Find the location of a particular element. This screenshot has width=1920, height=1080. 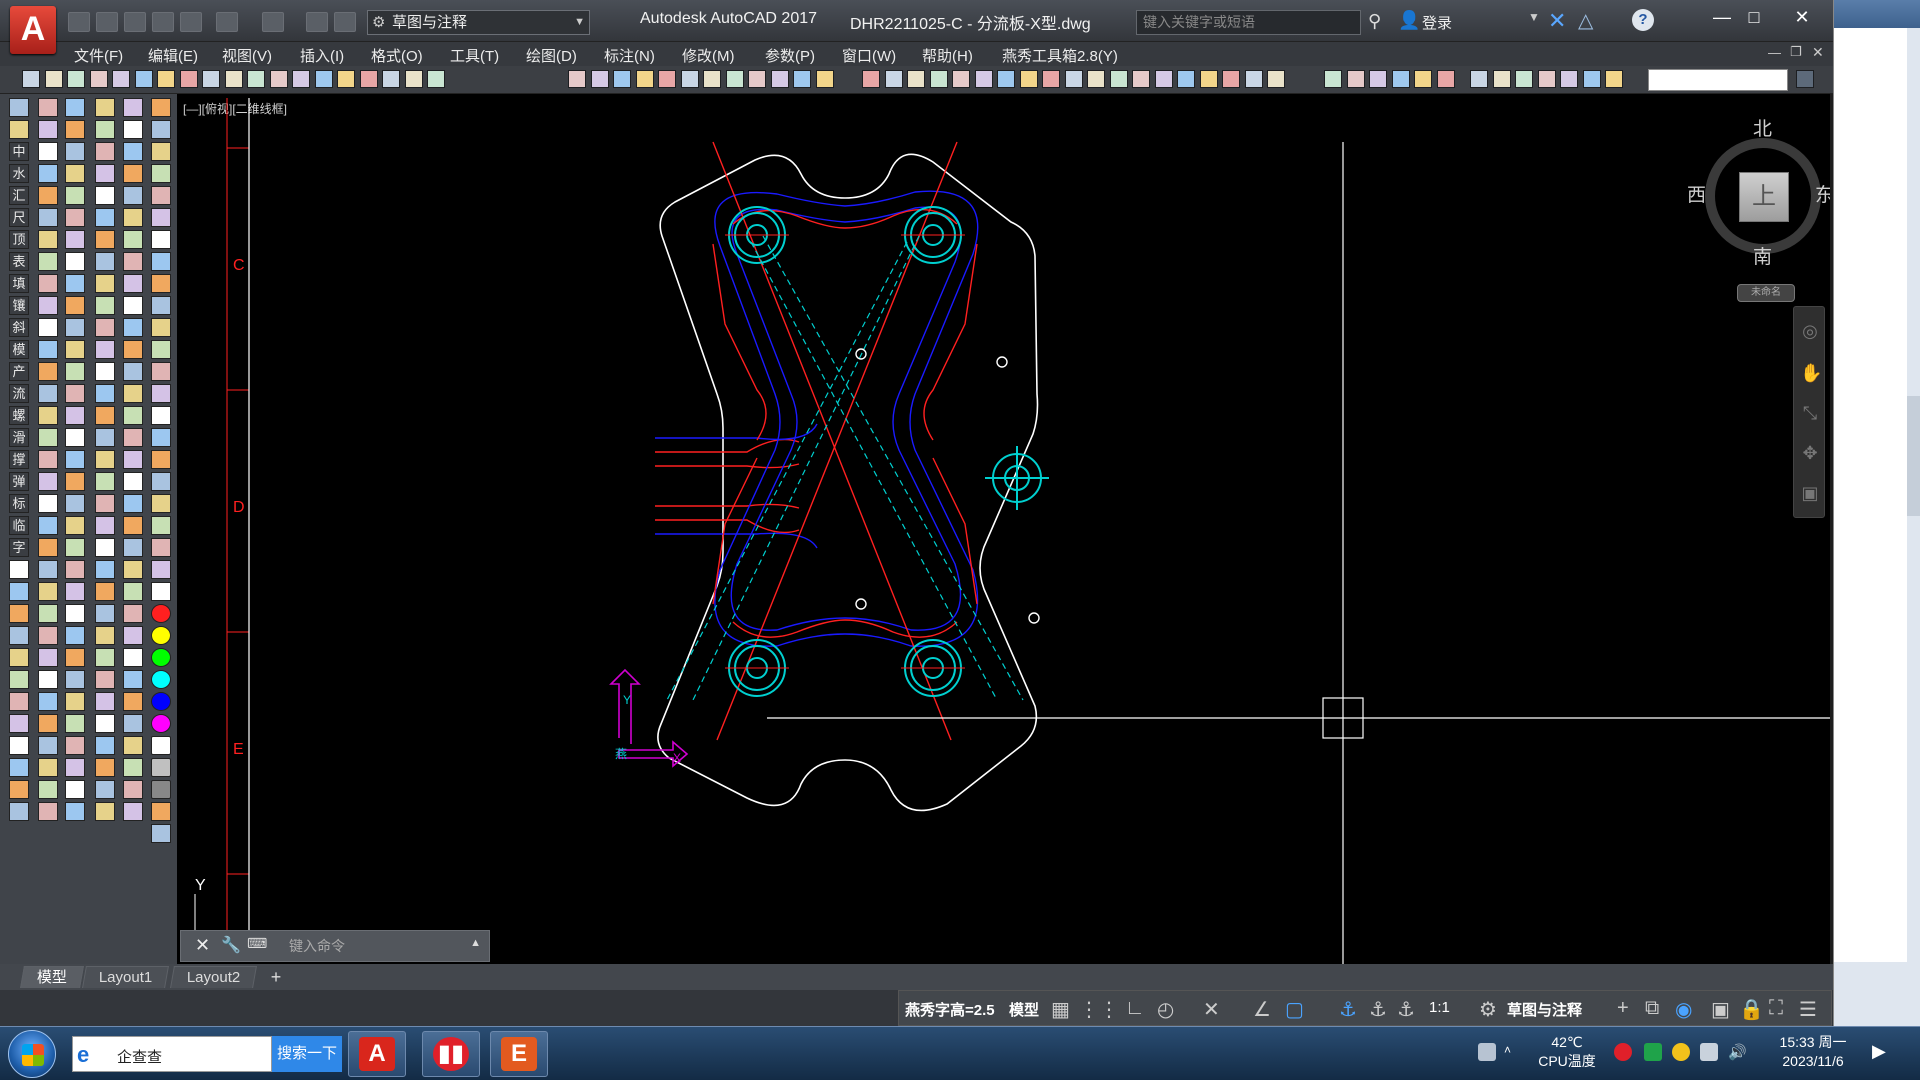

menu-format: 格式(O) is located at coordinates (397, 55).